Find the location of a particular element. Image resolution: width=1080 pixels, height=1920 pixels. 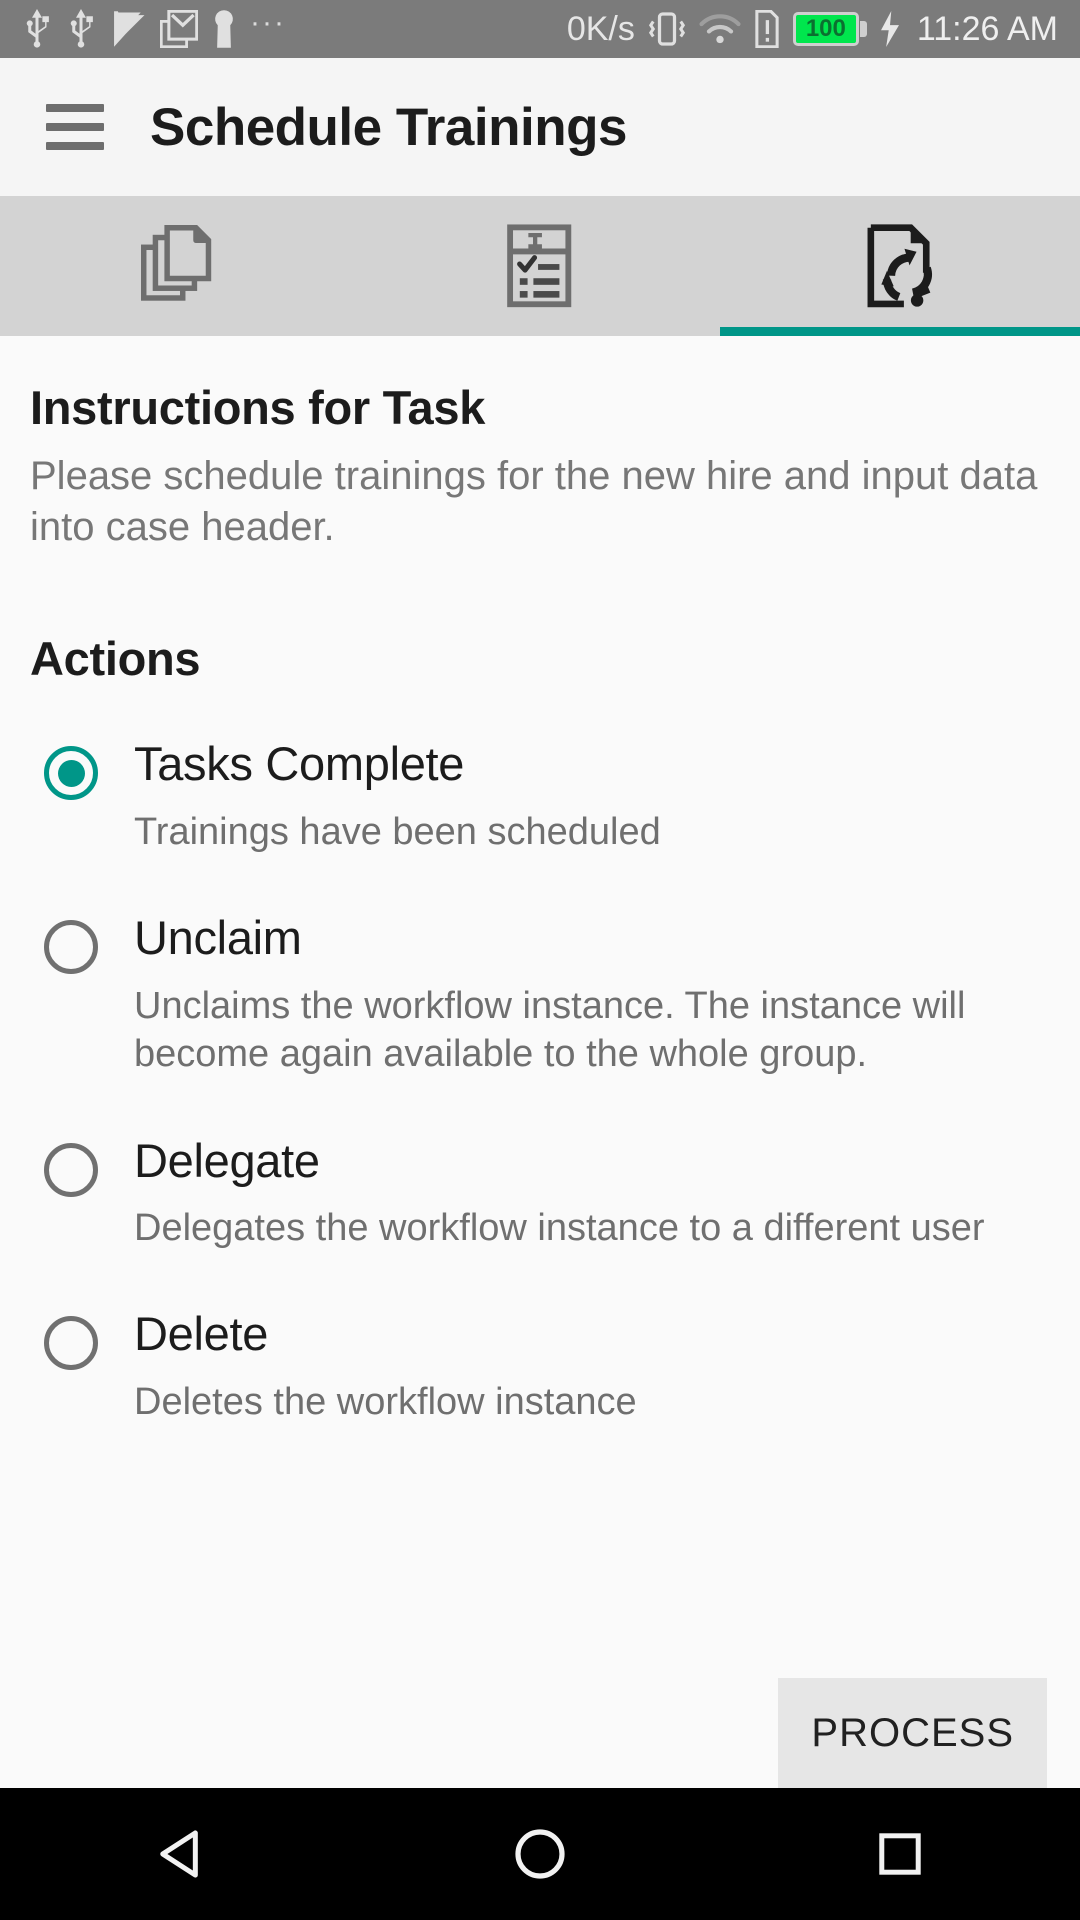

back-triangle-icon is located at coordinates (179, 1854).